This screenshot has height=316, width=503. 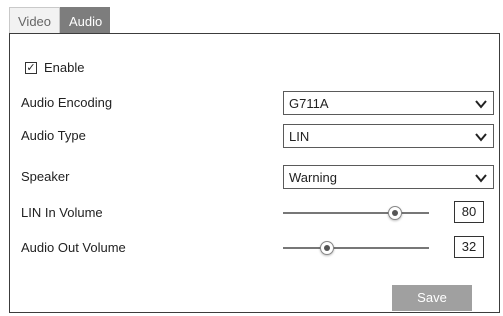 I want to click on audio-out-volume-slider, so click(x=356, y=248).